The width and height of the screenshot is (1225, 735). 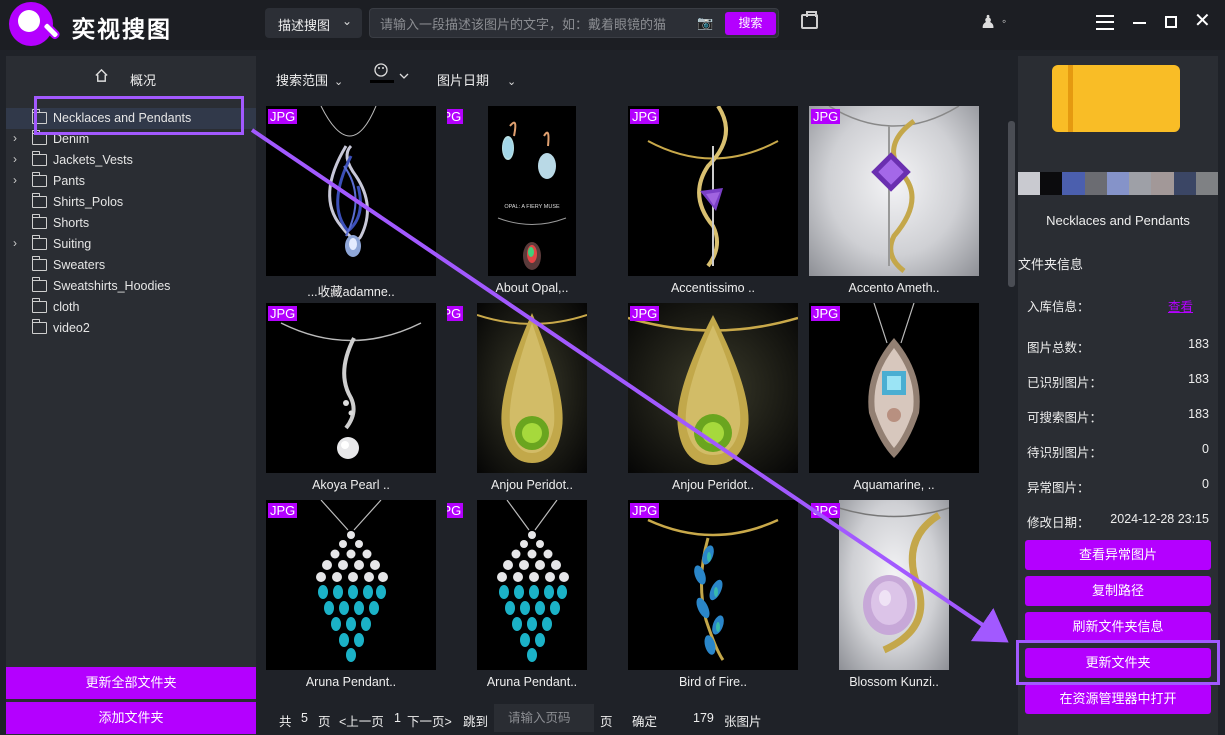 What do you see at coordinates (361, 720) in the screenshot?
I see `prev-page-button: <上一页` at bounding box center [361, 720].